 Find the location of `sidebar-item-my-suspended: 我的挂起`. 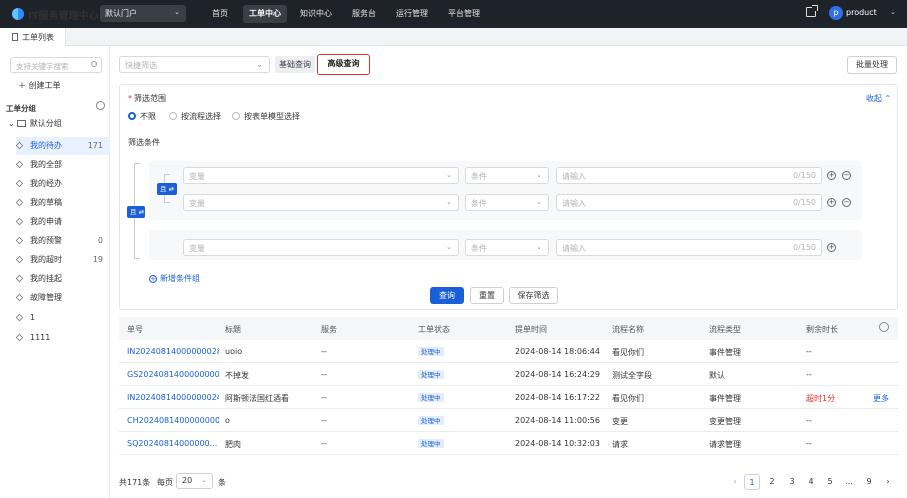

sidebar-item-my-suspended: 我的挂起 is located at coordinates (62, 279).